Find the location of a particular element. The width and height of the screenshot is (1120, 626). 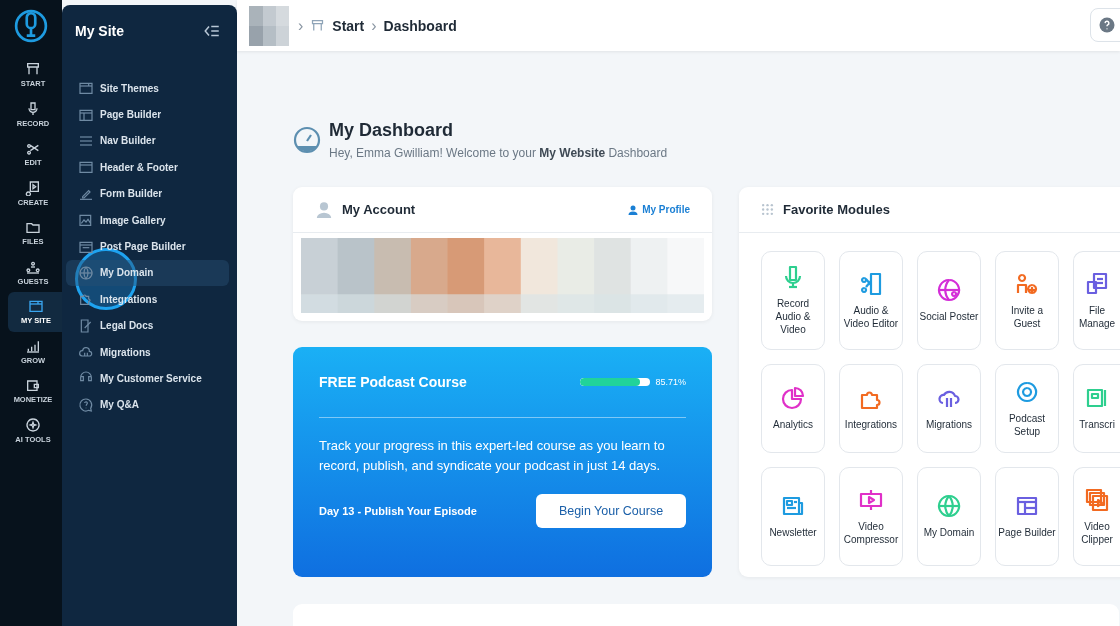

help-button is located at coordinates (1105, 25).